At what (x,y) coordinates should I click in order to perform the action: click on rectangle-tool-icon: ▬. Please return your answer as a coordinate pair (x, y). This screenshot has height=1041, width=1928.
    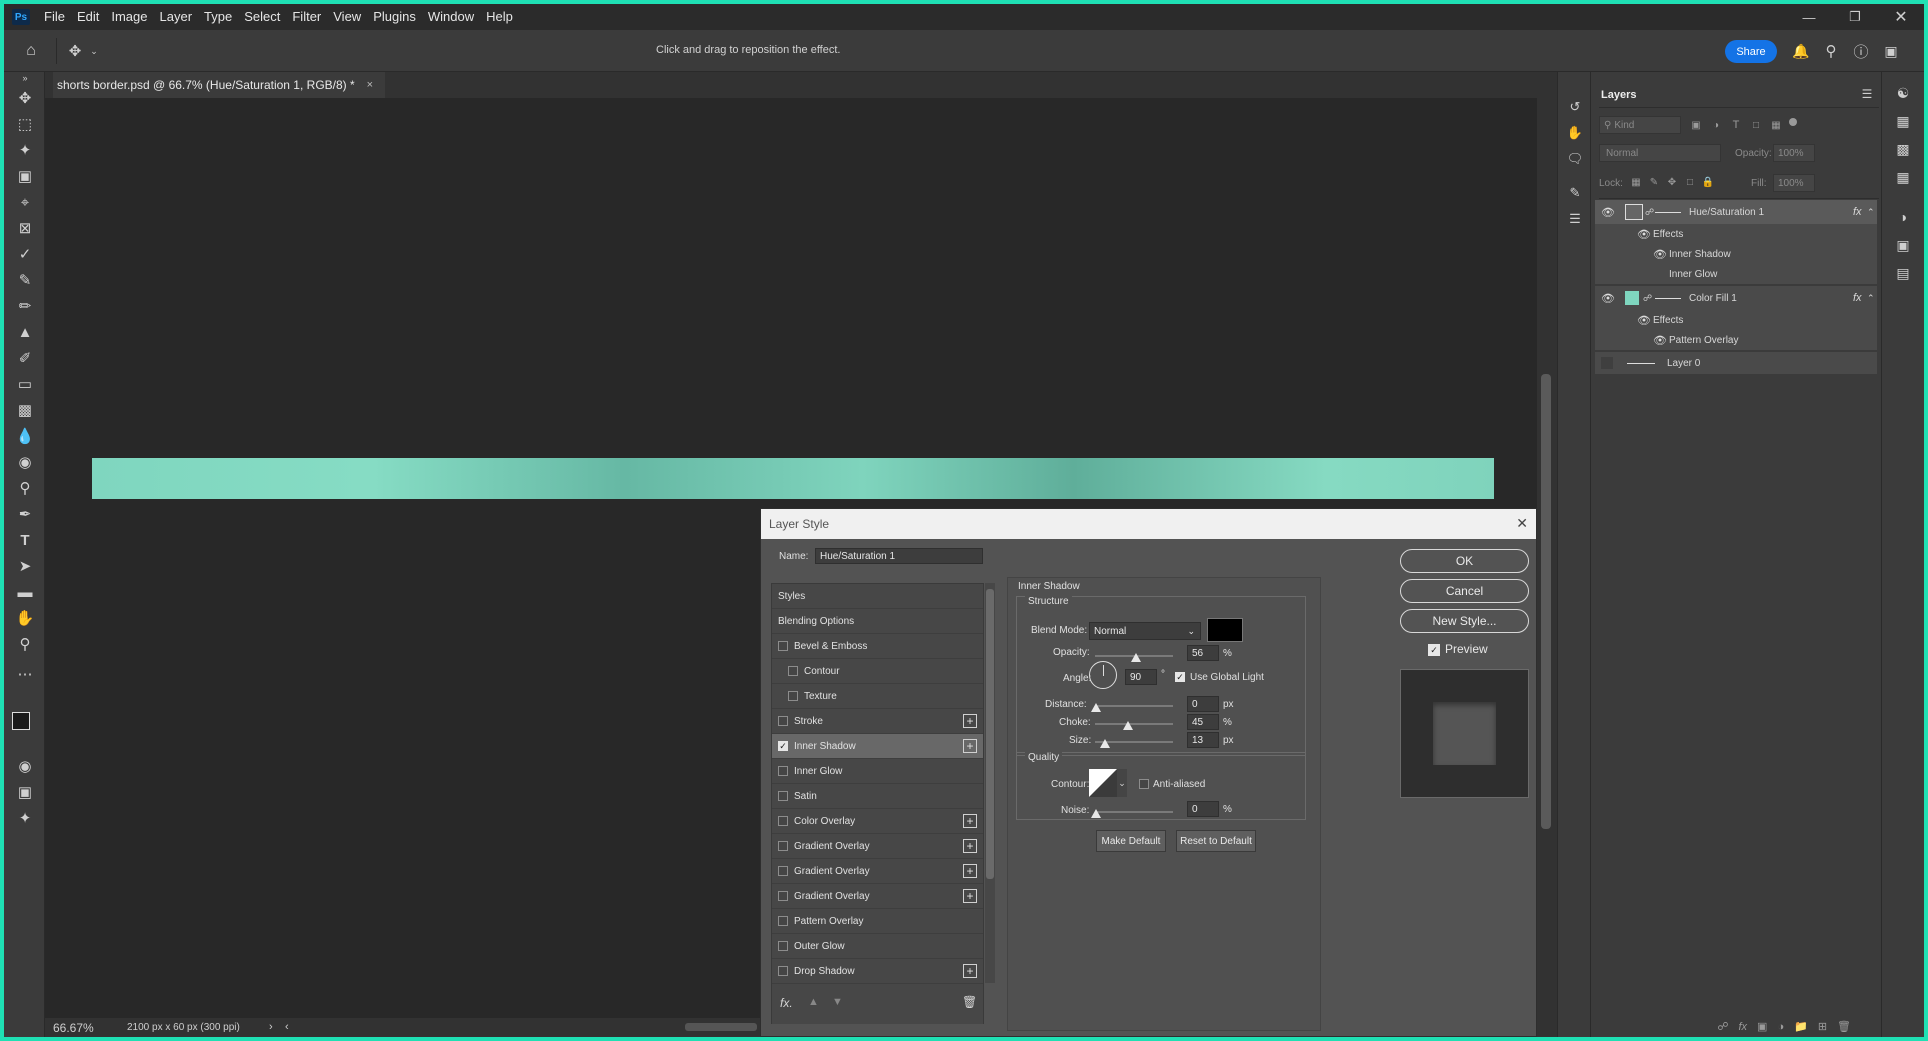
    Looking at the image, I should click on (25, 592).